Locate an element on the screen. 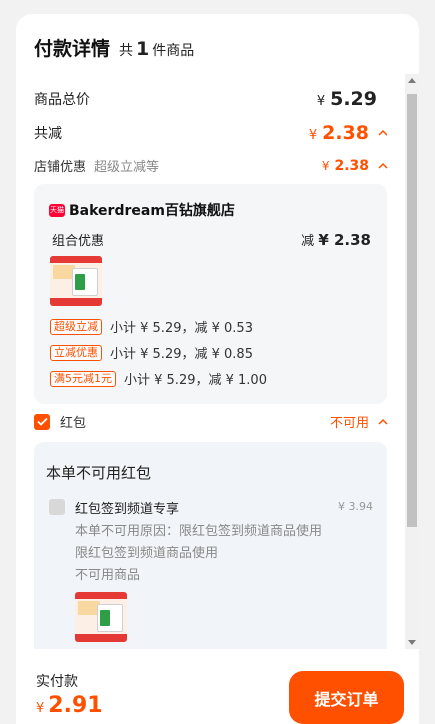  panel-header: 付款详情 共 1 件商品 is located at coordinates (114, 47).